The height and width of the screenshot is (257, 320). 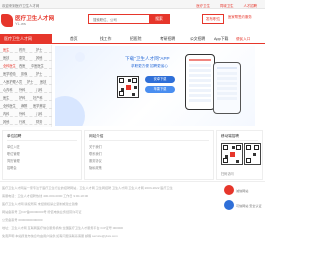 I want to click on footer-line: 公安备案号 00000000000000, so click(x=22, y=220).